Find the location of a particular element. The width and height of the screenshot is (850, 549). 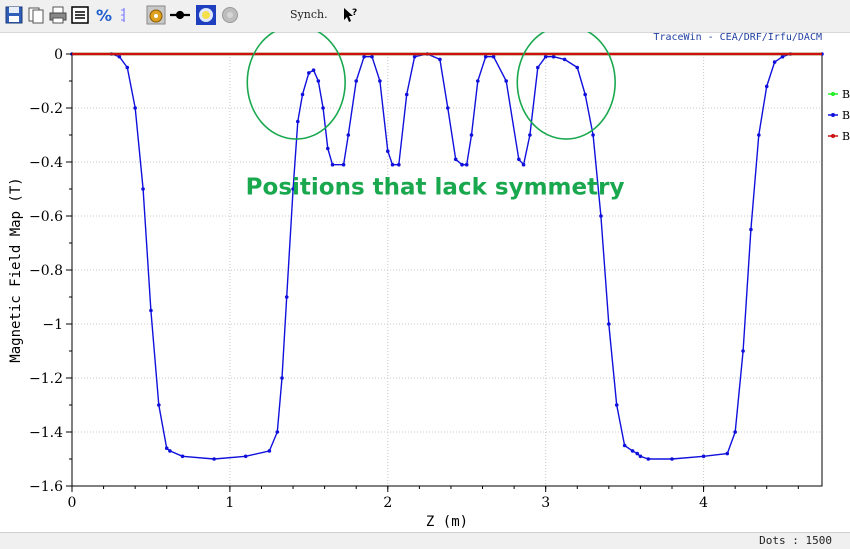

x-tick-label: 0 is located at coordinates (72, 503).